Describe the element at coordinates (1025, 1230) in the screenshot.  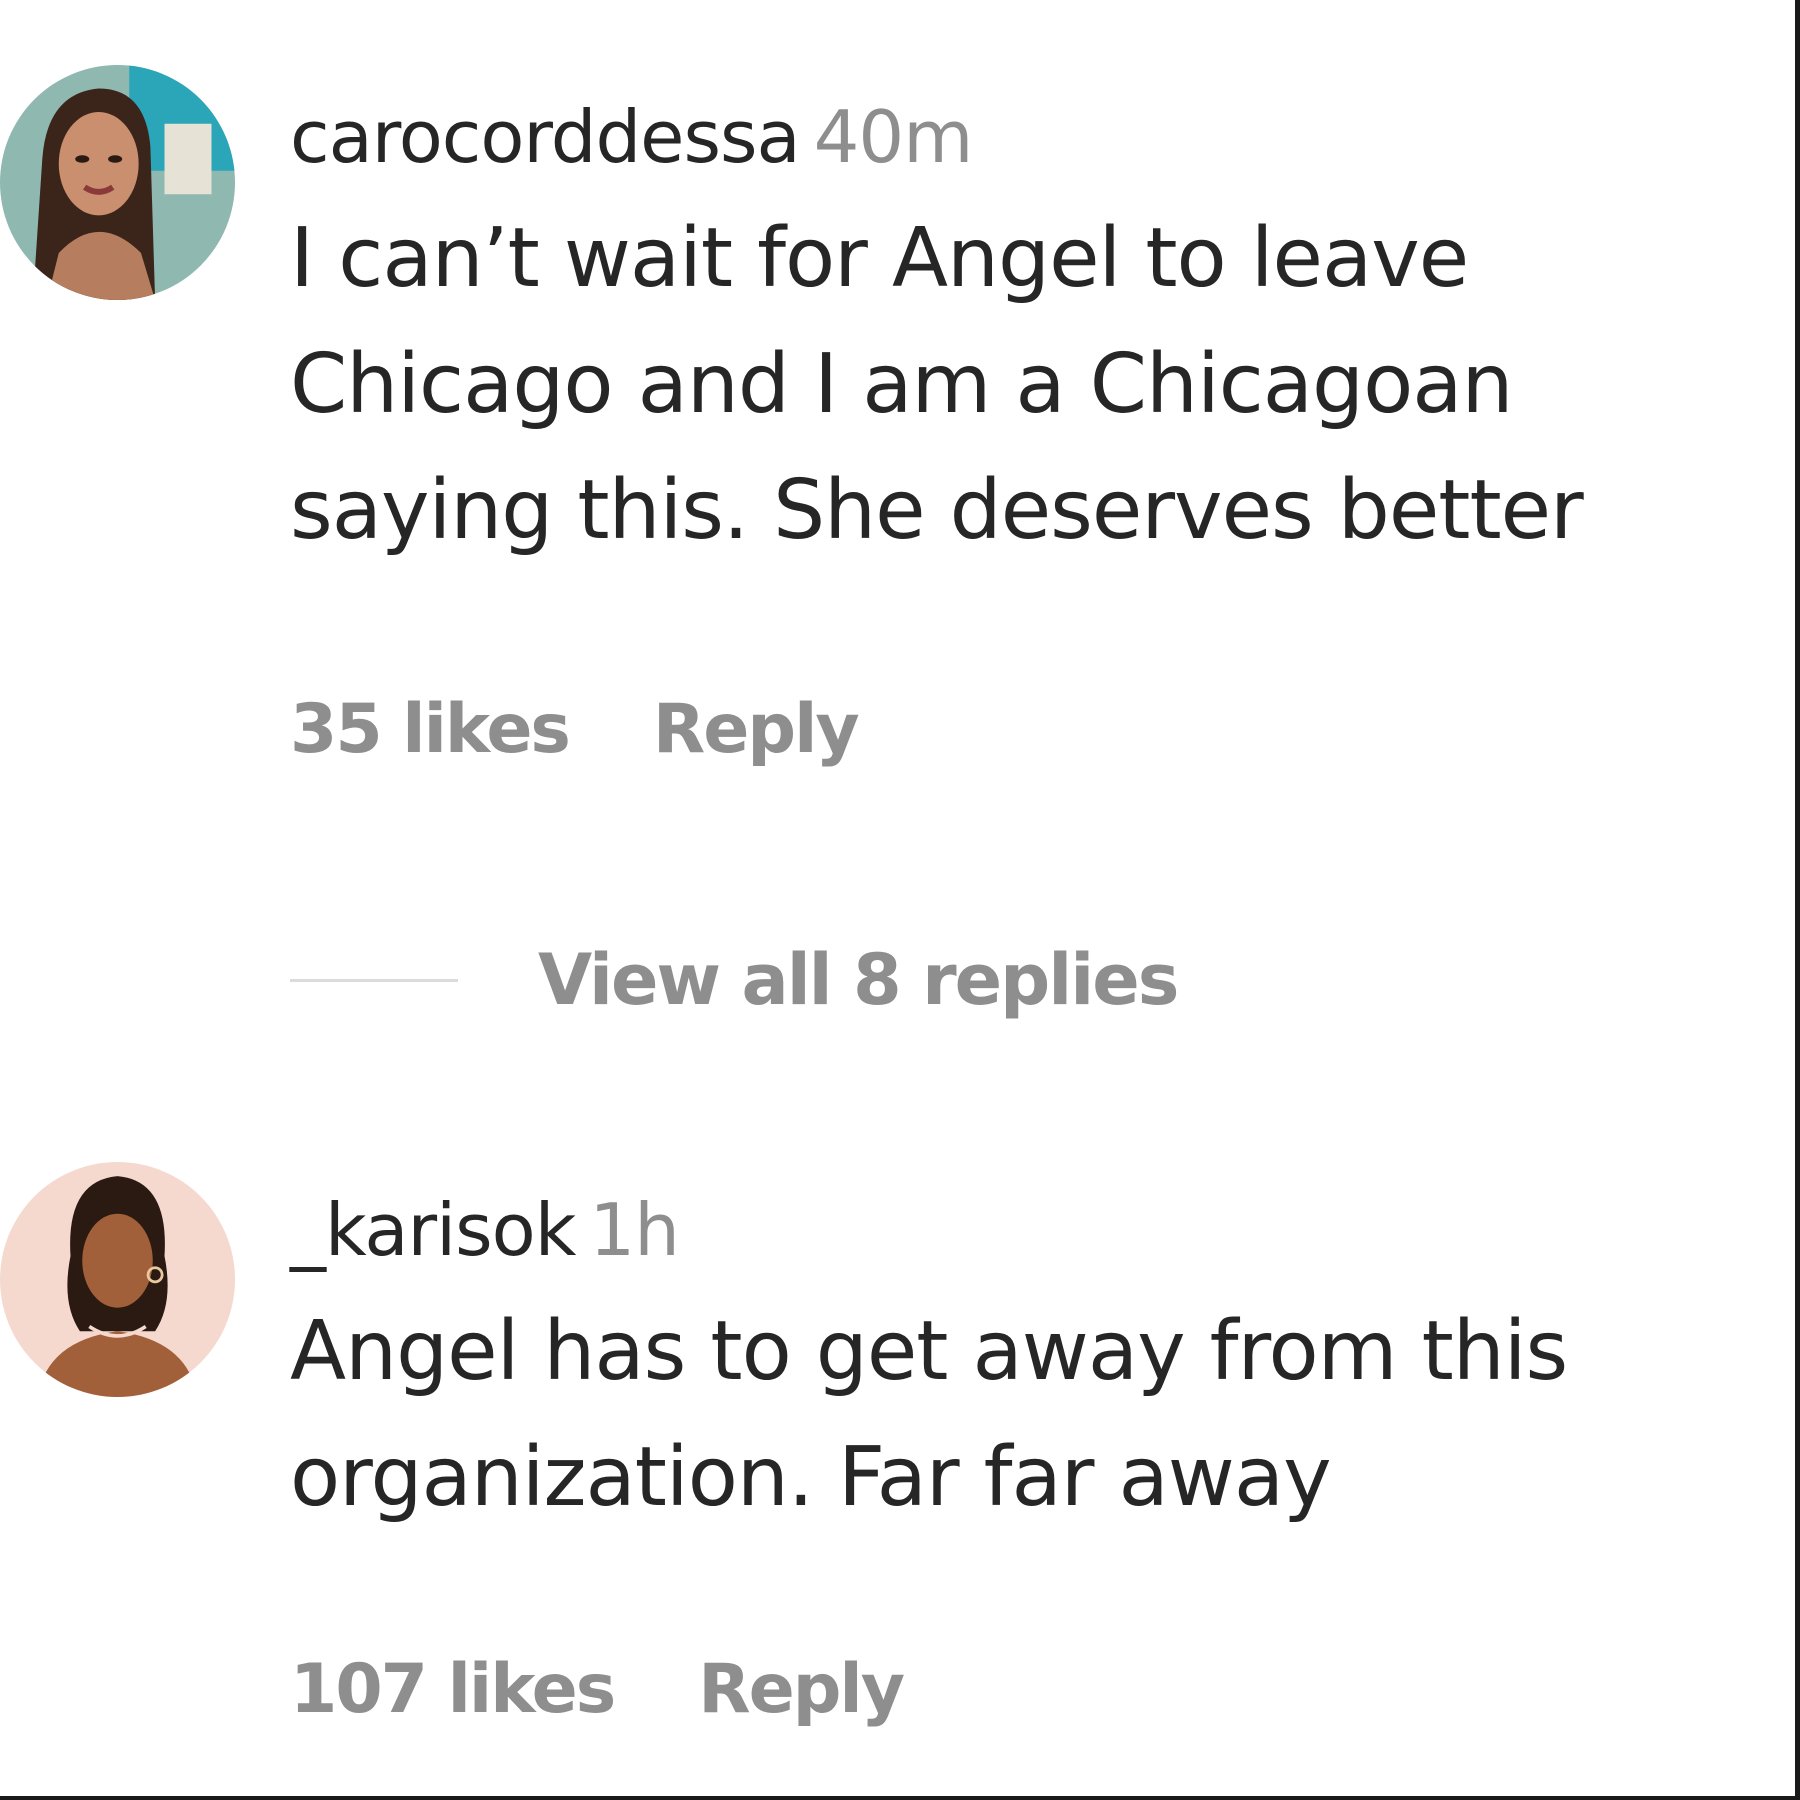
I see `comment-header: _karisok 1h` at that location.